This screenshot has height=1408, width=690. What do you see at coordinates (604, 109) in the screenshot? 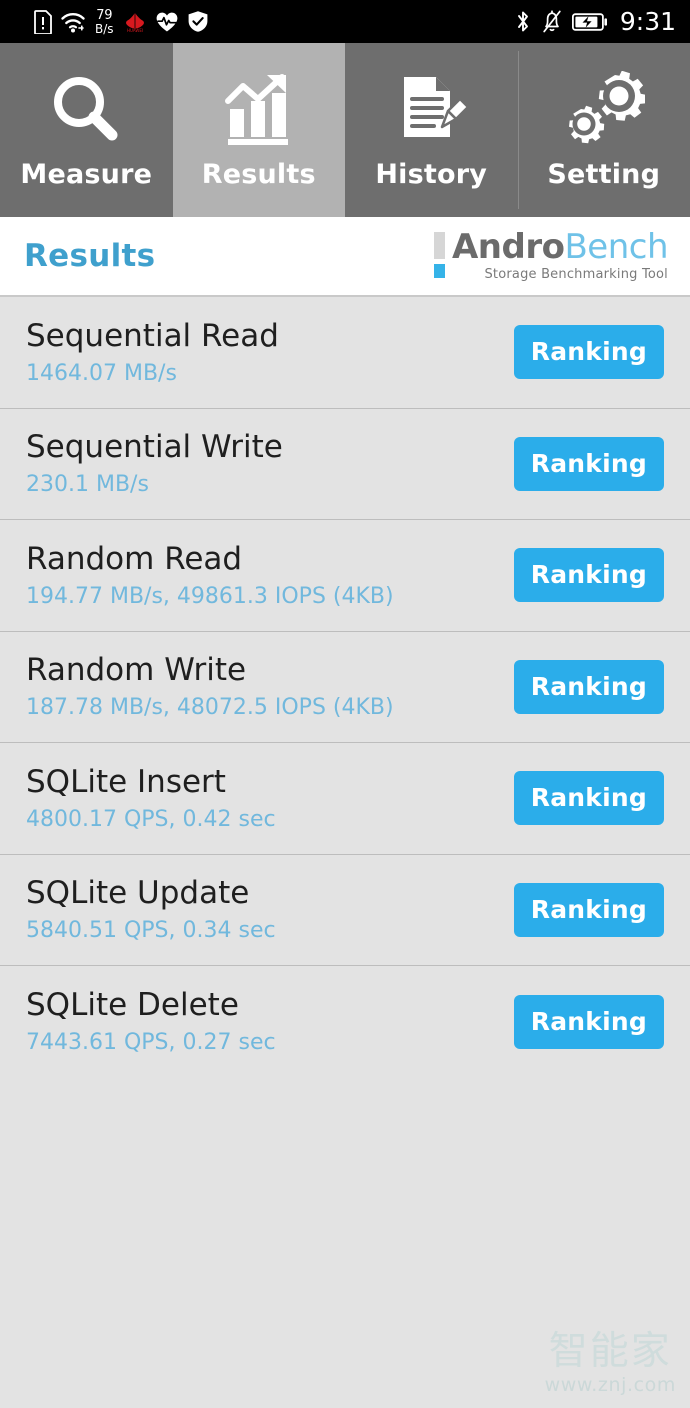
I see `gears-icon` at bounding box center [604, 109].